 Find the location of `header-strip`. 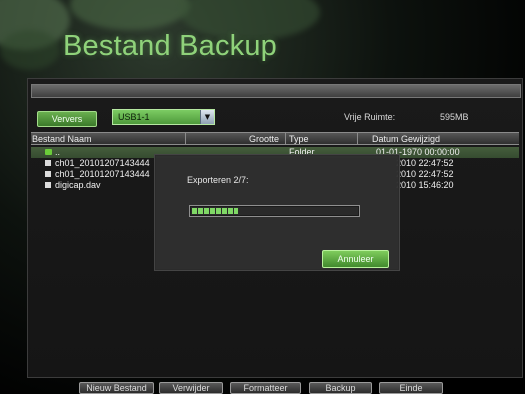

header-strip is located at coordinates (276, 91).